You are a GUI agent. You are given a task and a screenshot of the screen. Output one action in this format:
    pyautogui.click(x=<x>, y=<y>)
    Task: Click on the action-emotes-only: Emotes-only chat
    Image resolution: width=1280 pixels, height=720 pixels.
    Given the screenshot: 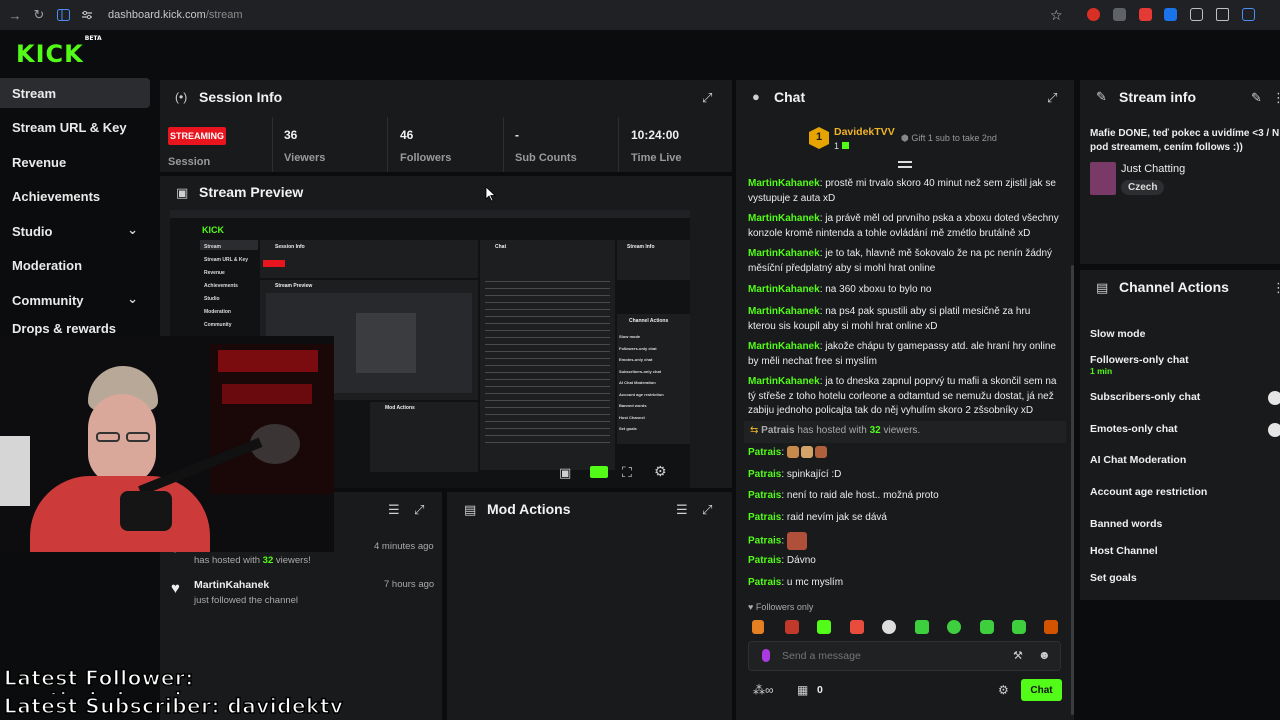 What is the action you would take?
    pyautogui.click(x=1134, y=429)
    